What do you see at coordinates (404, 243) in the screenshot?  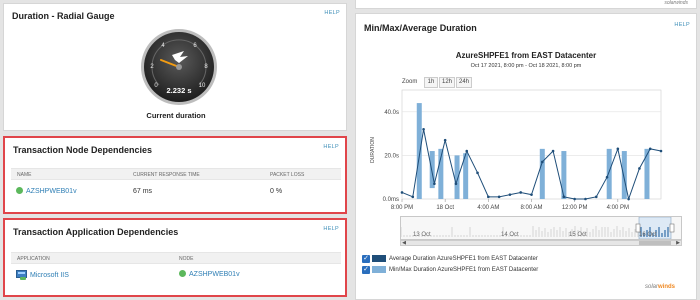 I see `scroll-left-arrow: ◀` at bounding box center [404, 243].